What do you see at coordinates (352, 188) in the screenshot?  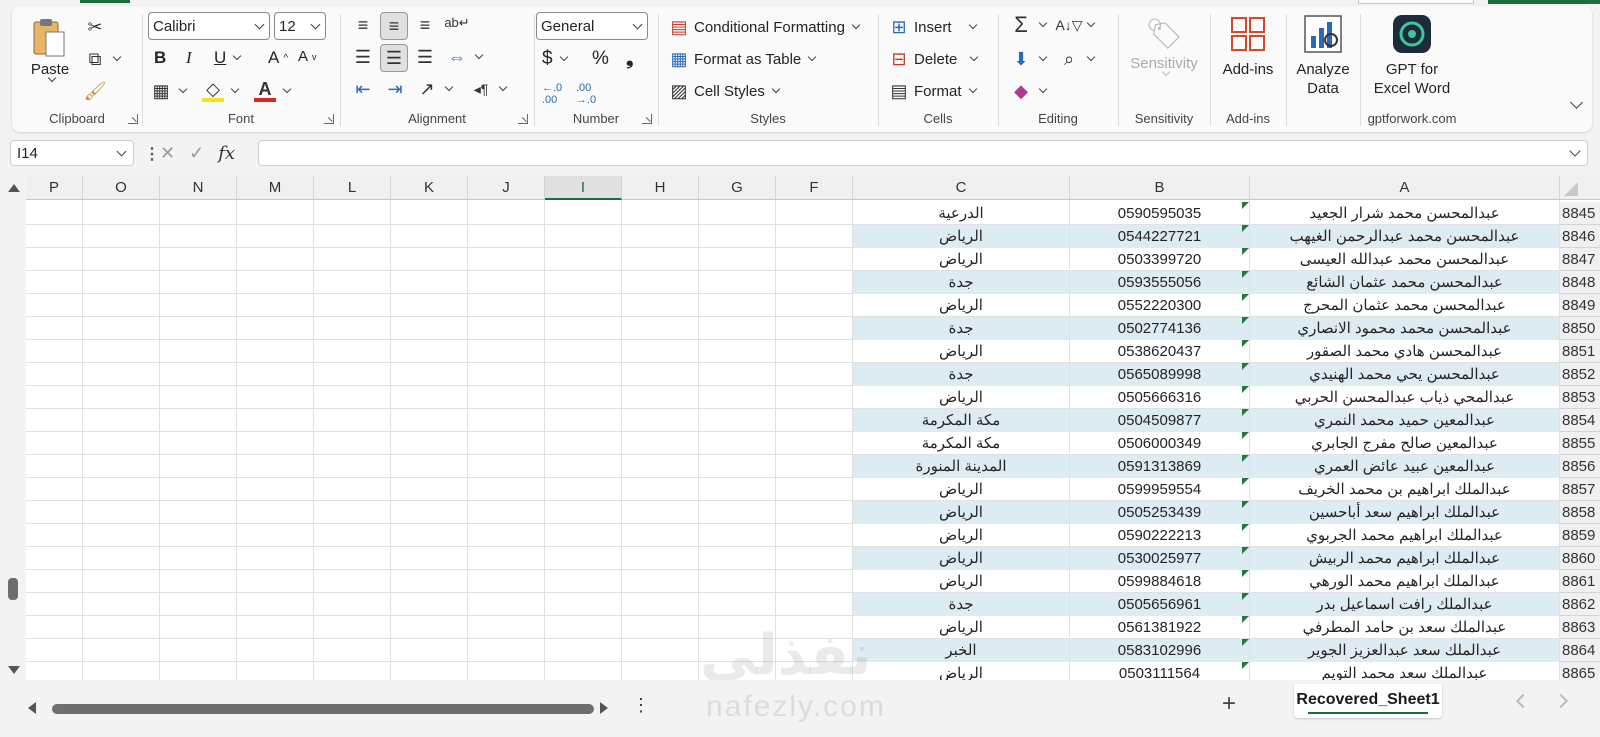 I see `column-header-l: L` at bounding box center [352, 188].